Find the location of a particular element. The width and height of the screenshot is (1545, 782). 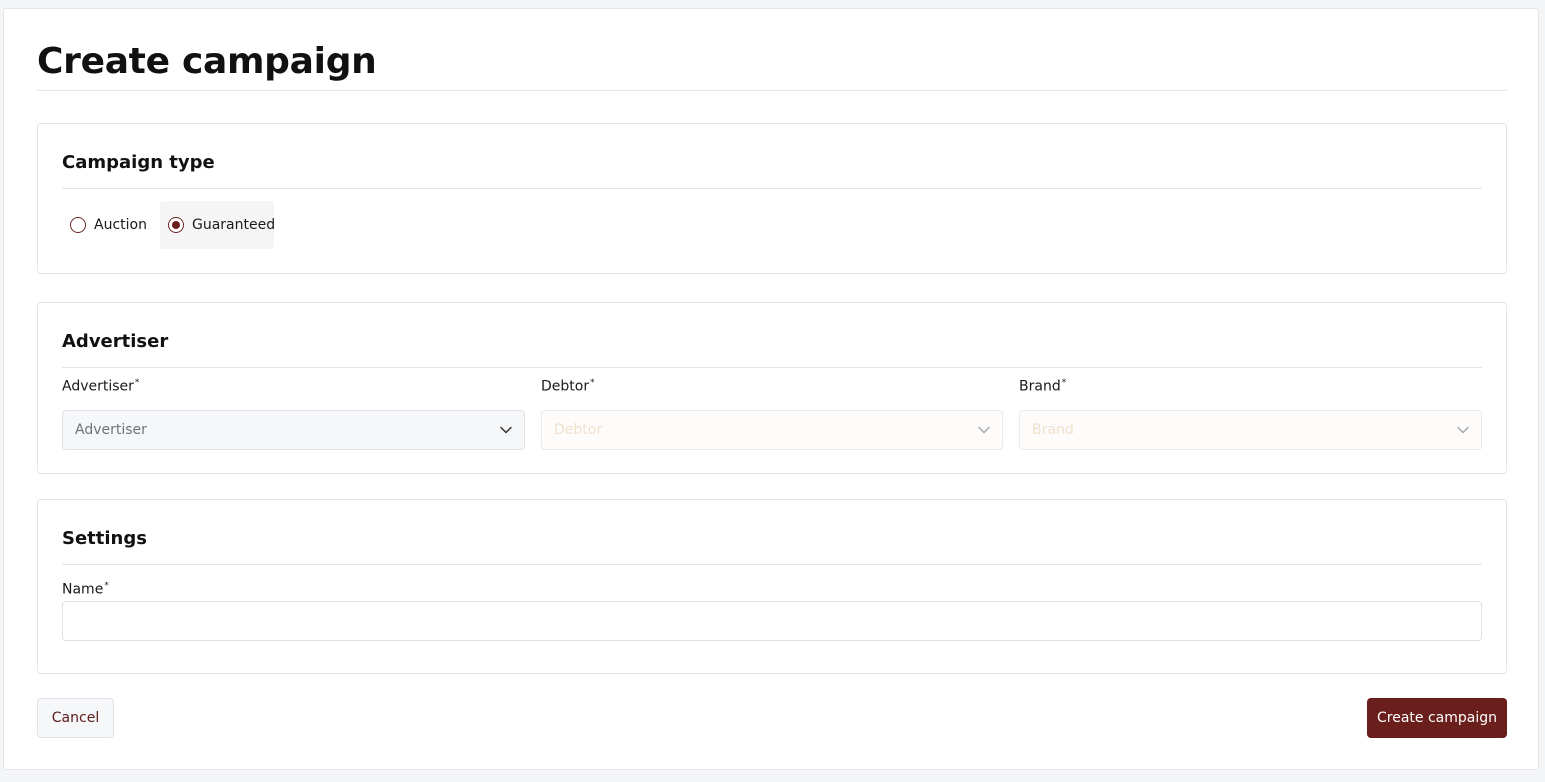

debtor-field-label: Debtor* is located at coordinates (568, 386).